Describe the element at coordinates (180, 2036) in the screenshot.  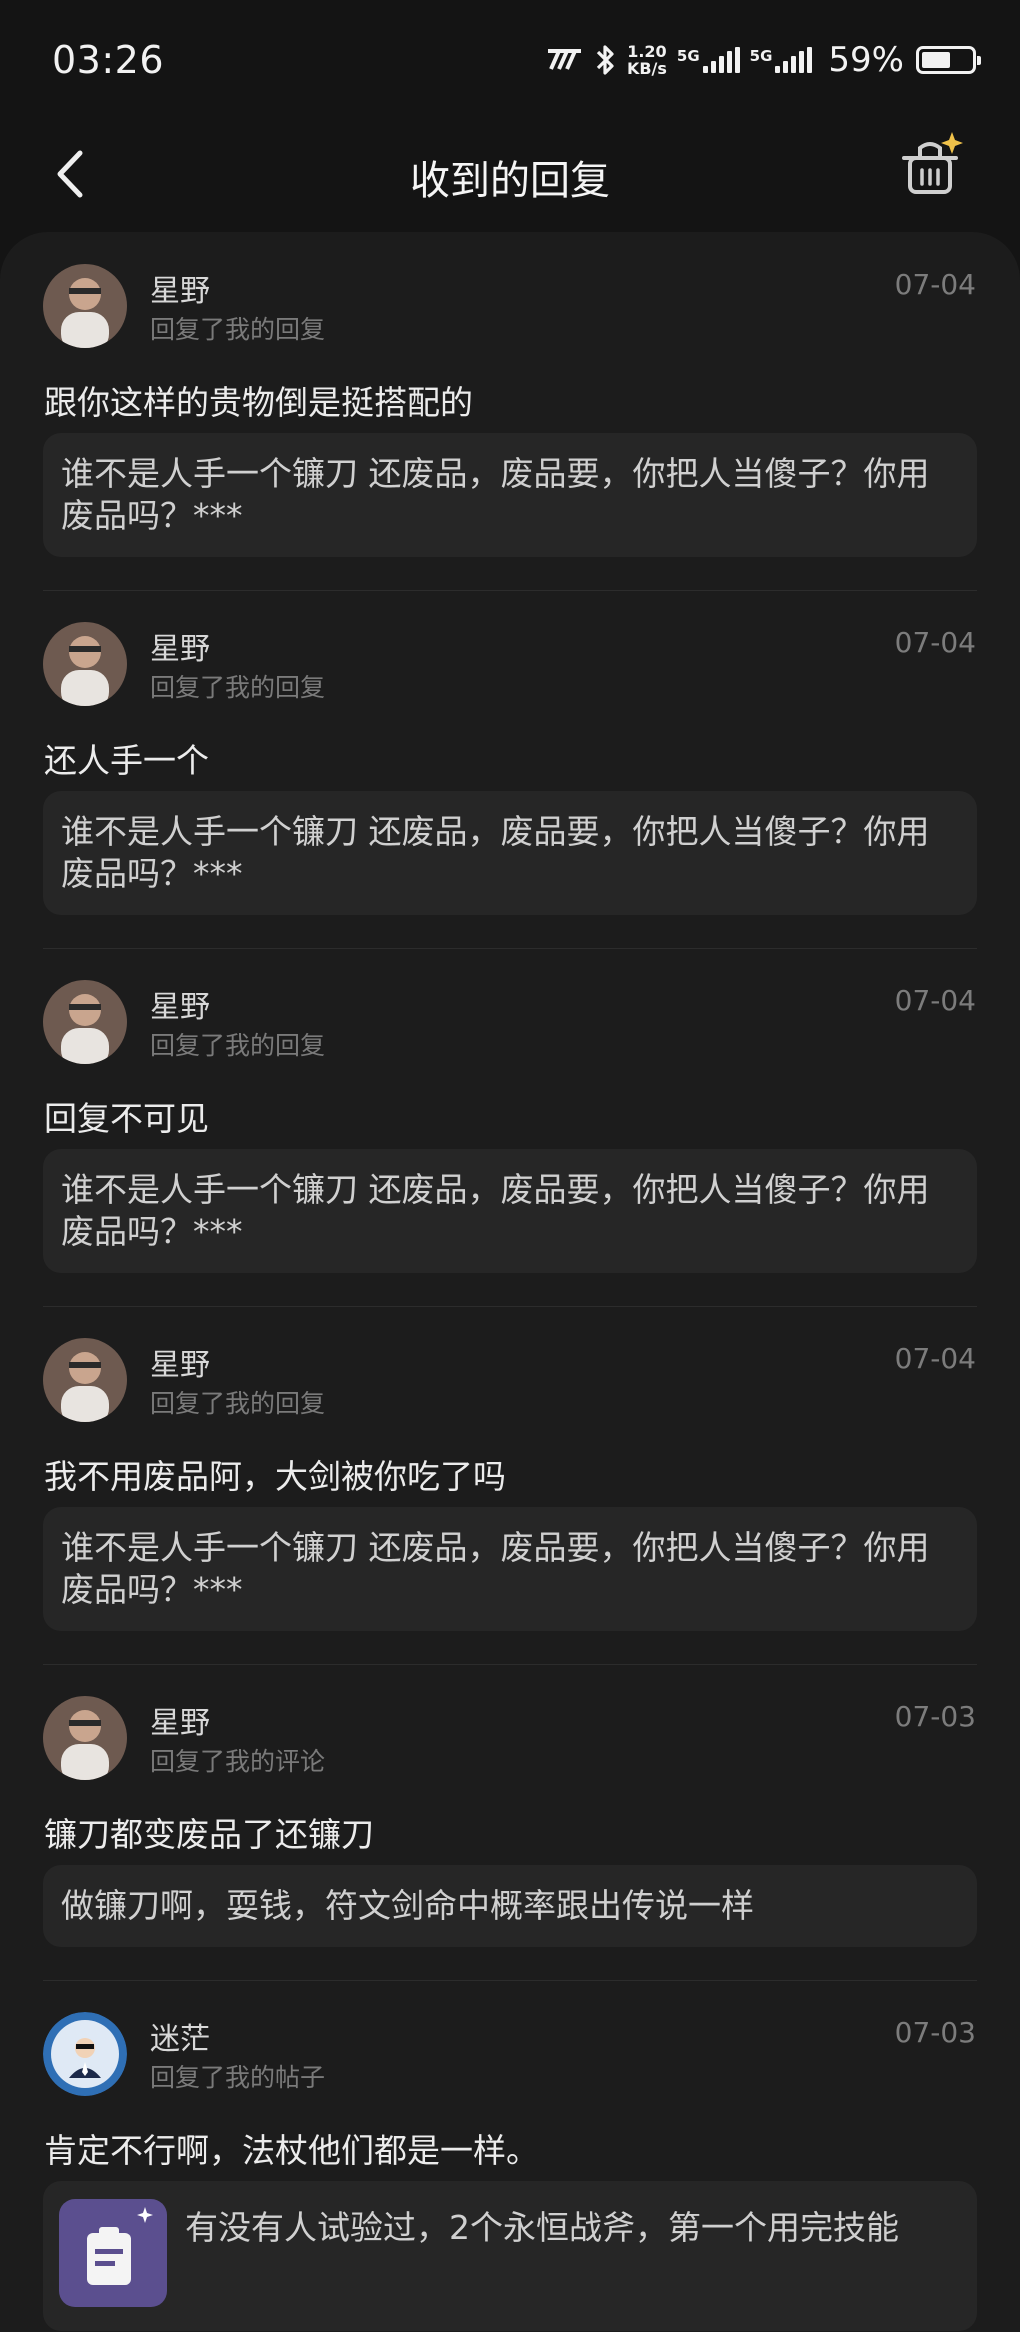
I see `username: 迷茫` at that location.